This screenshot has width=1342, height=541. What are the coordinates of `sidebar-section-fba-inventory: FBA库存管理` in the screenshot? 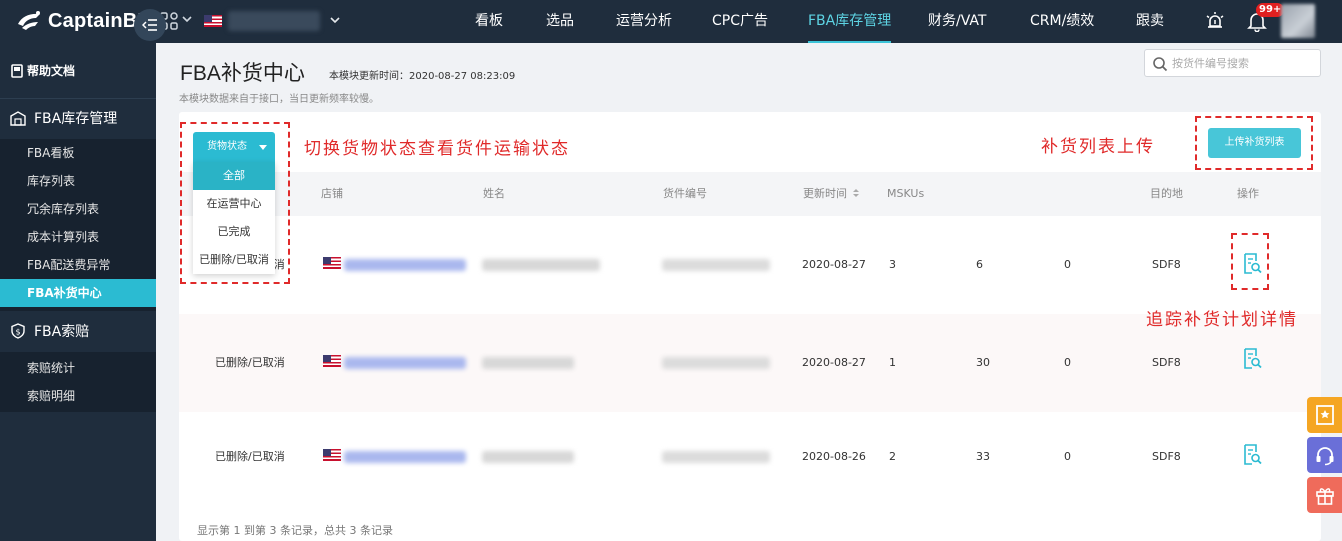 It's located at (78, 118).